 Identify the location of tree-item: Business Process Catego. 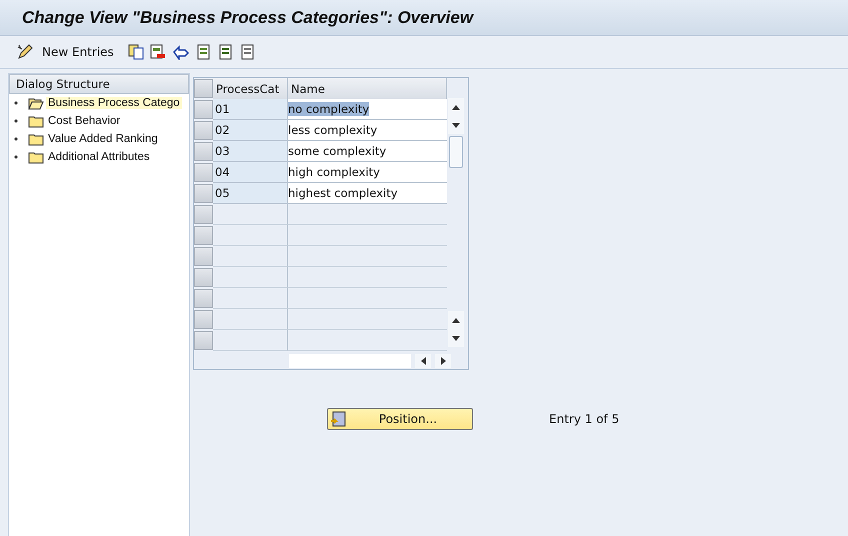
(114, 103).